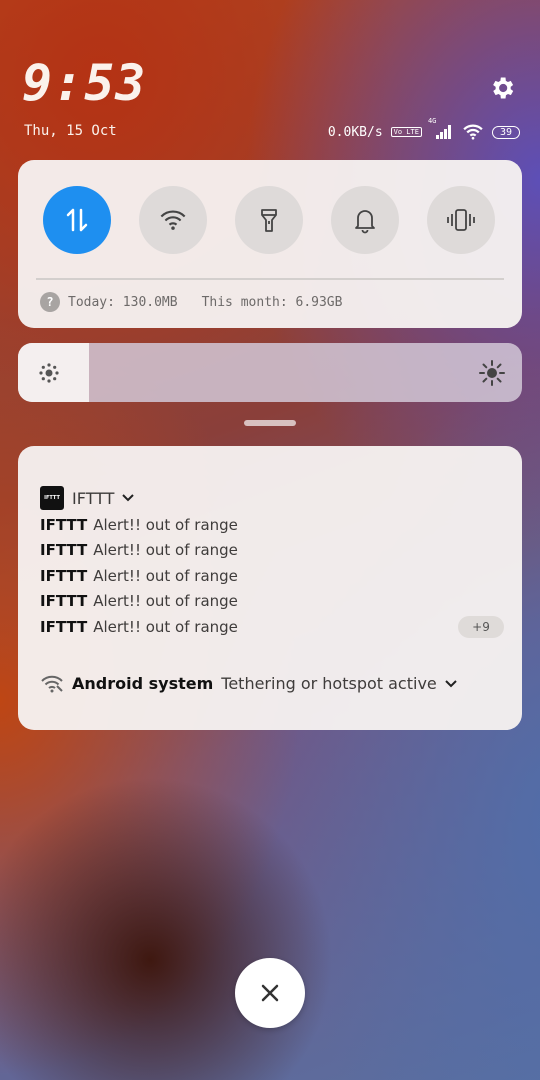 This screenshot has width=540, height=1080. Describe the element at coordinates (191, 302) in the screenshot. I see `data-usage: ? Today: 130.0MB This month: 6.93GB` at that location.